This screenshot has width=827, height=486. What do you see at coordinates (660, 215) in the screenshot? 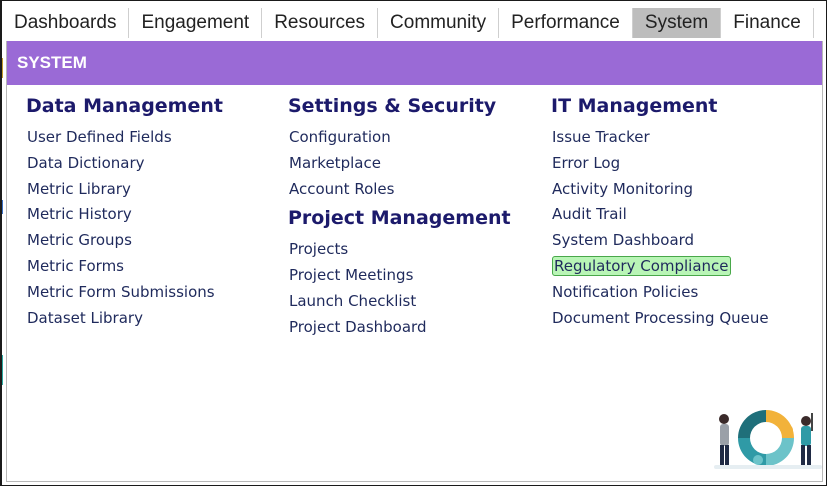
I see `menu-link-audit-trail: Audit Trail` at bounding box center [660, 215].